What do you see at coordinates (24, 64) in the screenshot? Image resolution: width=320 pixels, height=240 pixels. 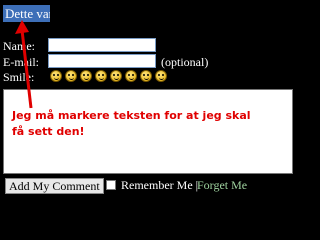 I see `annotation-arrow-icon` at bounding box center [24, 64].